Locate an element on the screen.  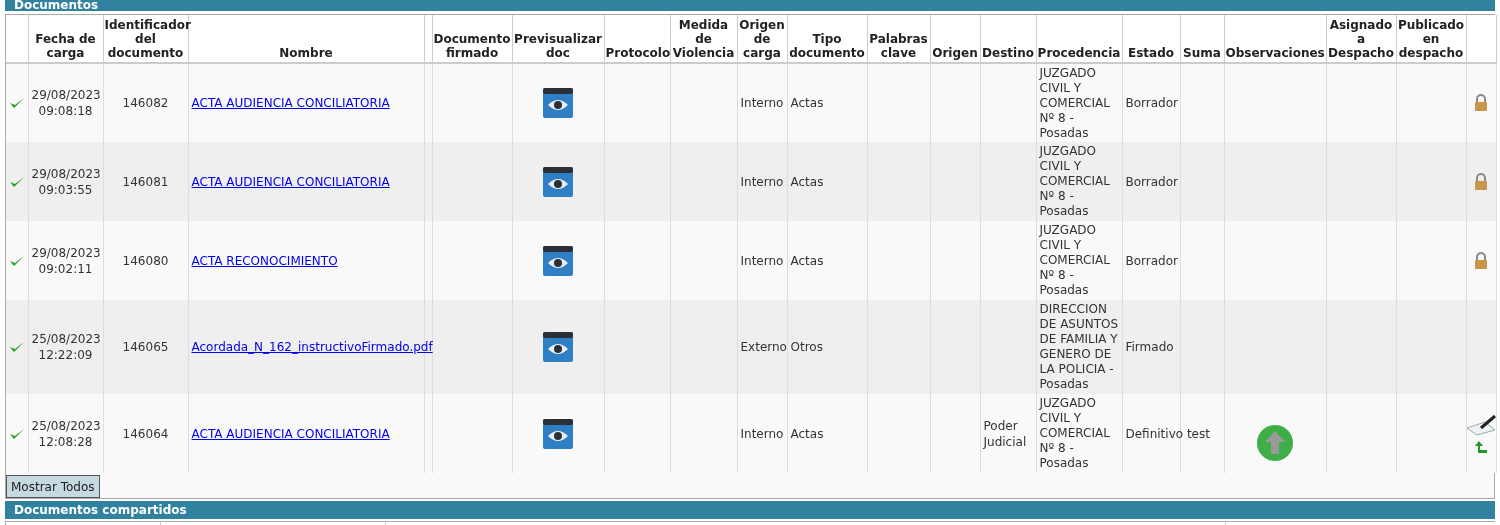
column-header: Procedencia is located at coordinates (1079, 53).